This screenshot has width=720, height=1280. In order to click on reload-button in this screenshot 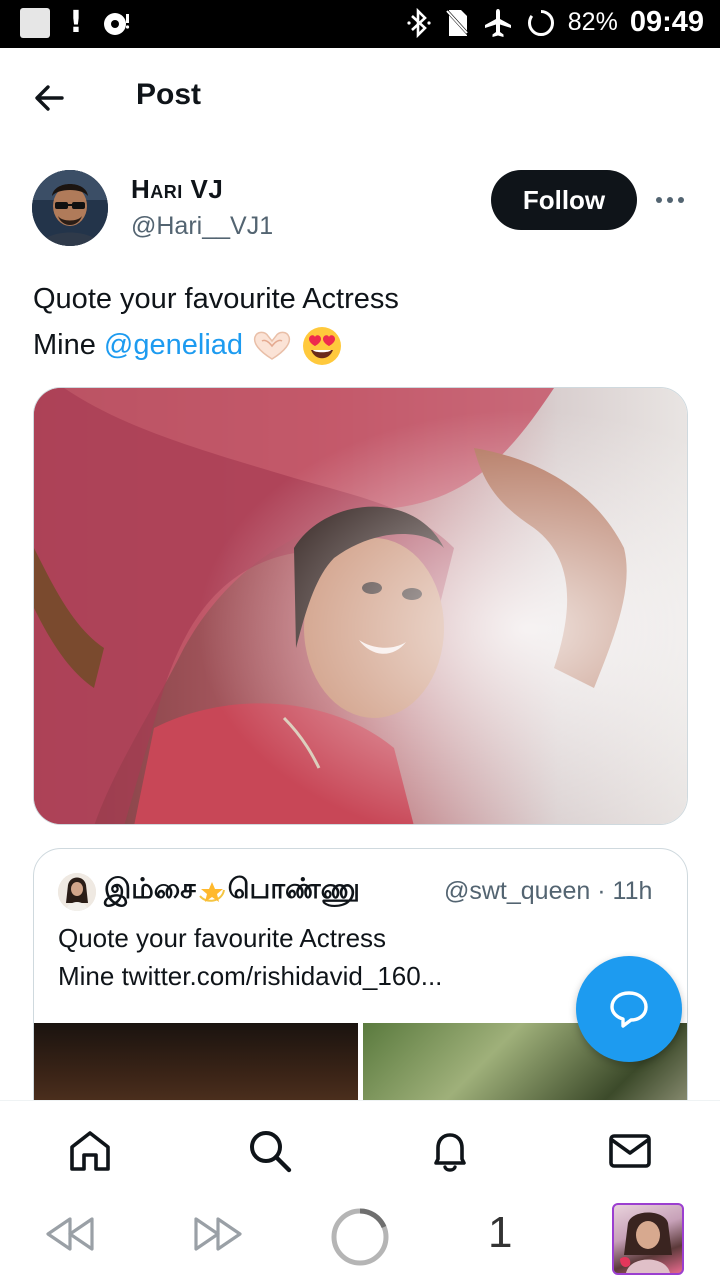, I will do `click(360, 1239)`.